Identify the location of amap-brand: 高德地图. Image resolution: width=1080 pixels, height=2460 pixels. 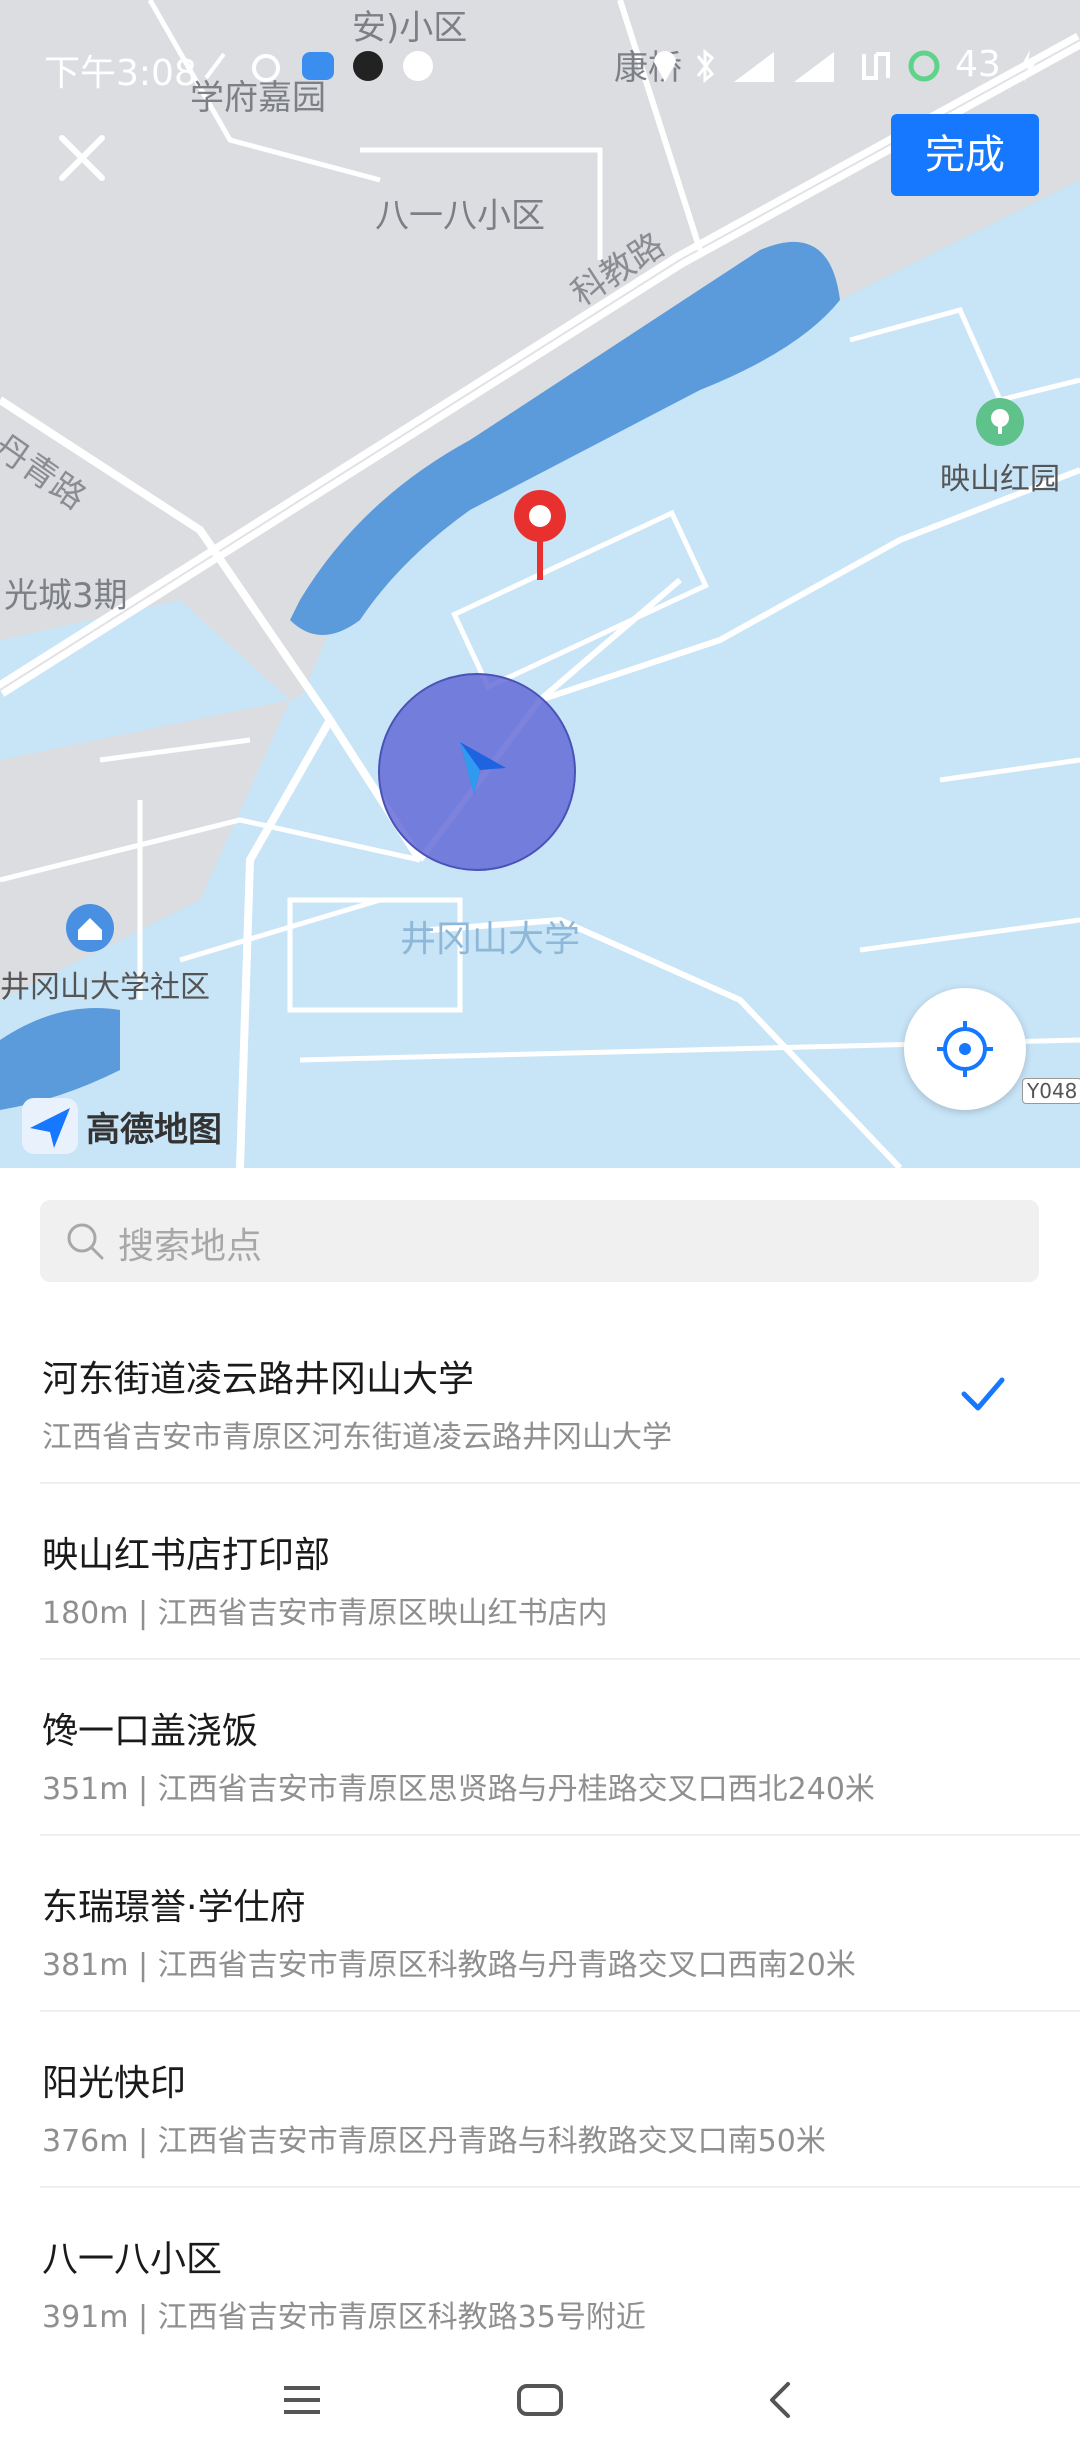
(122, 1126).